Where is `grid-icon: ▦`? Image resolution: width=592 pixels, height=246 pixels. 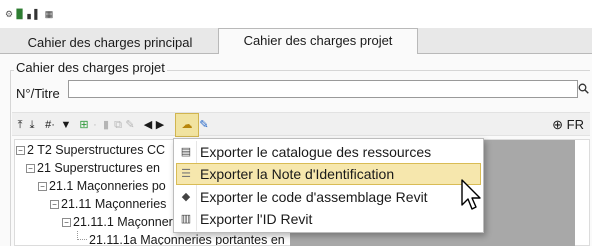 grid-icon: ▦ is located at coordinates (49, 14).